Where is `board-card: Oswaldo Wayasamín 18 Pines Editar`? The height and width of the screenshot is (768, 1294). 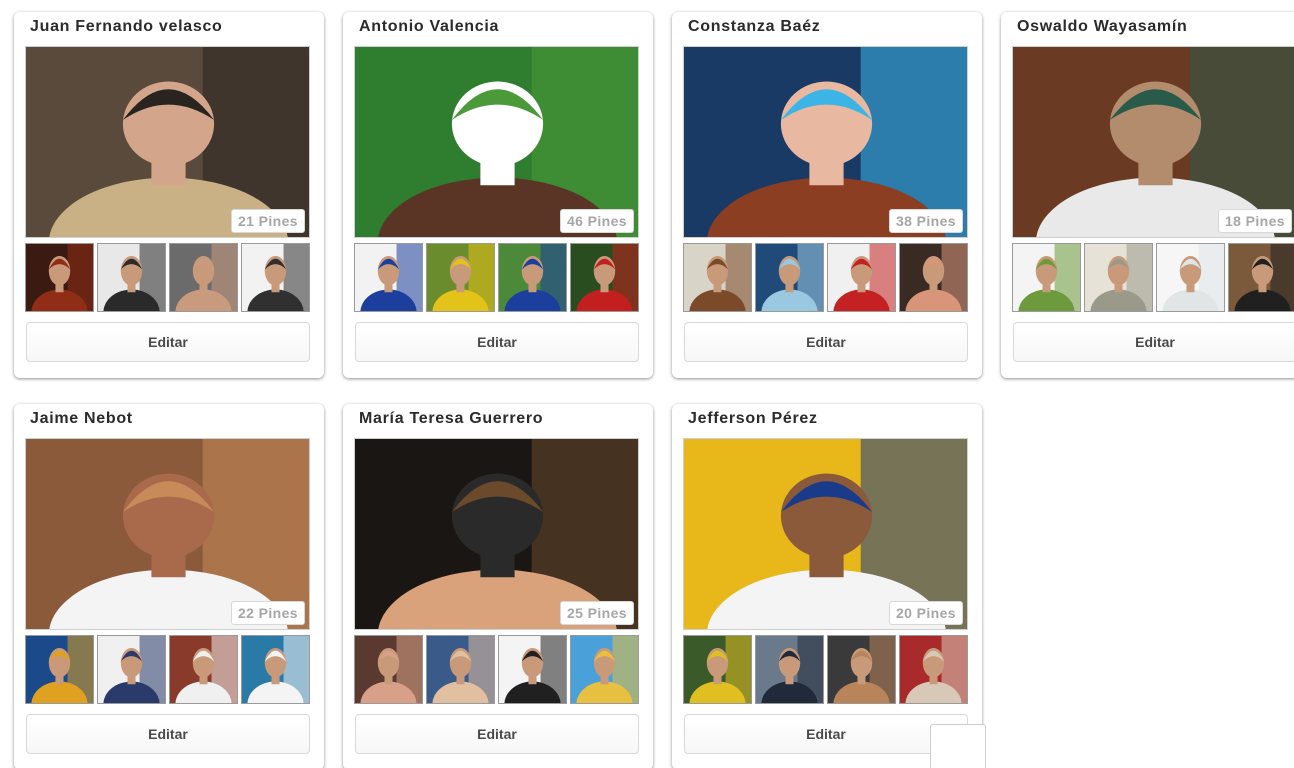
board-card: Oswaldo Wayasamín 18 Pines Editar is located at coordinates (1147, 195).